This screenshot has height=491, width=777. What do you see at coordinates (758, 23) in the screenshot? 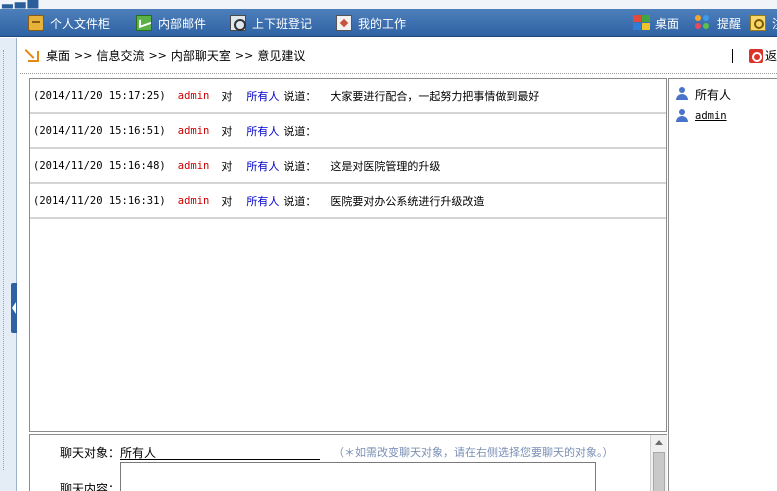
I see `key-icon` at bounding box center [758, 23].